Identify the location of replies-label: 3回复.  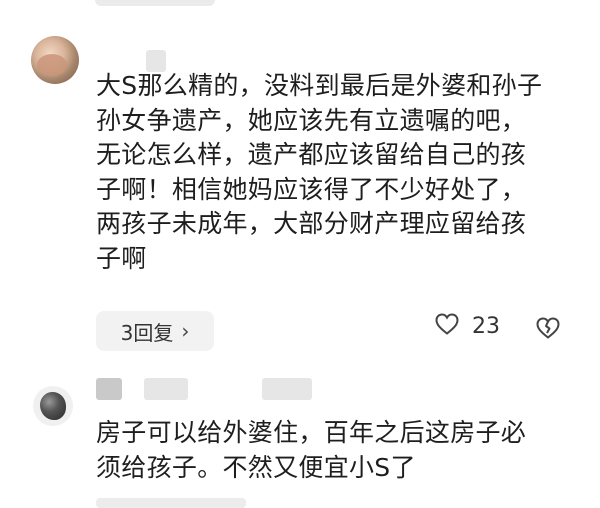
(147, 332).